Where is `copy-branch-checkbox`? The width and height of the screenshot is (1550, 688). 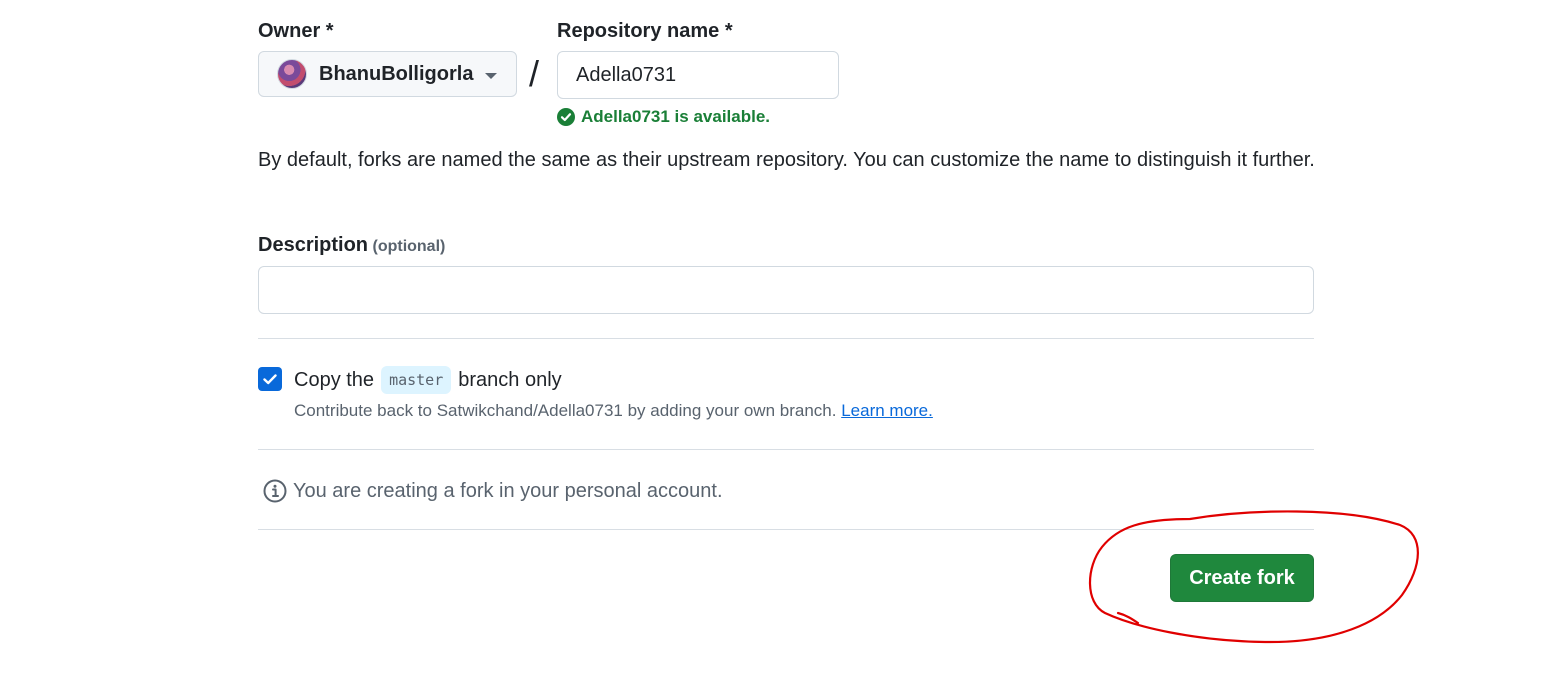 copy-branch-checkbox is located at coordinates (270, 379).